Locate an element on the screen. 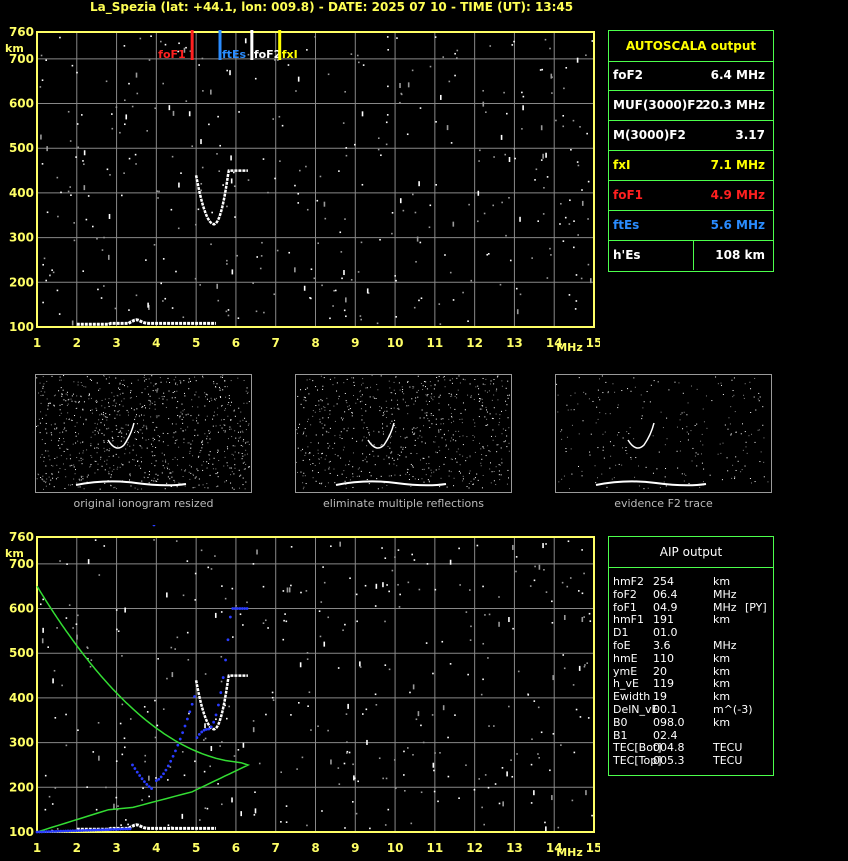  x-tick-label: 1 is located at coordinates (37, 848).